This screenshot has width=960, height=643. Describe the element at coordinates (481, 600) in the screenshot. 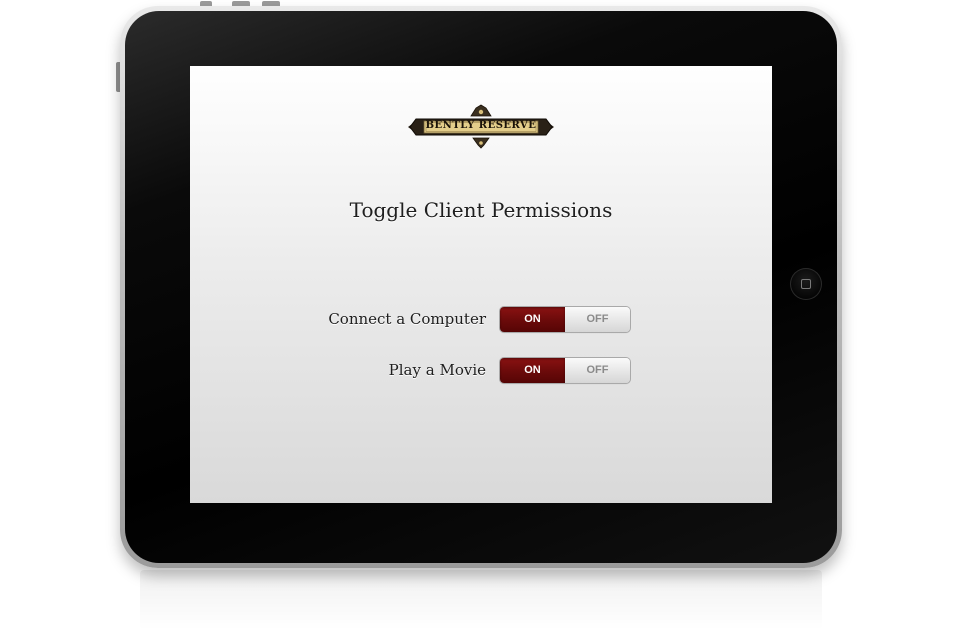

I see `device-reflection` at that location.